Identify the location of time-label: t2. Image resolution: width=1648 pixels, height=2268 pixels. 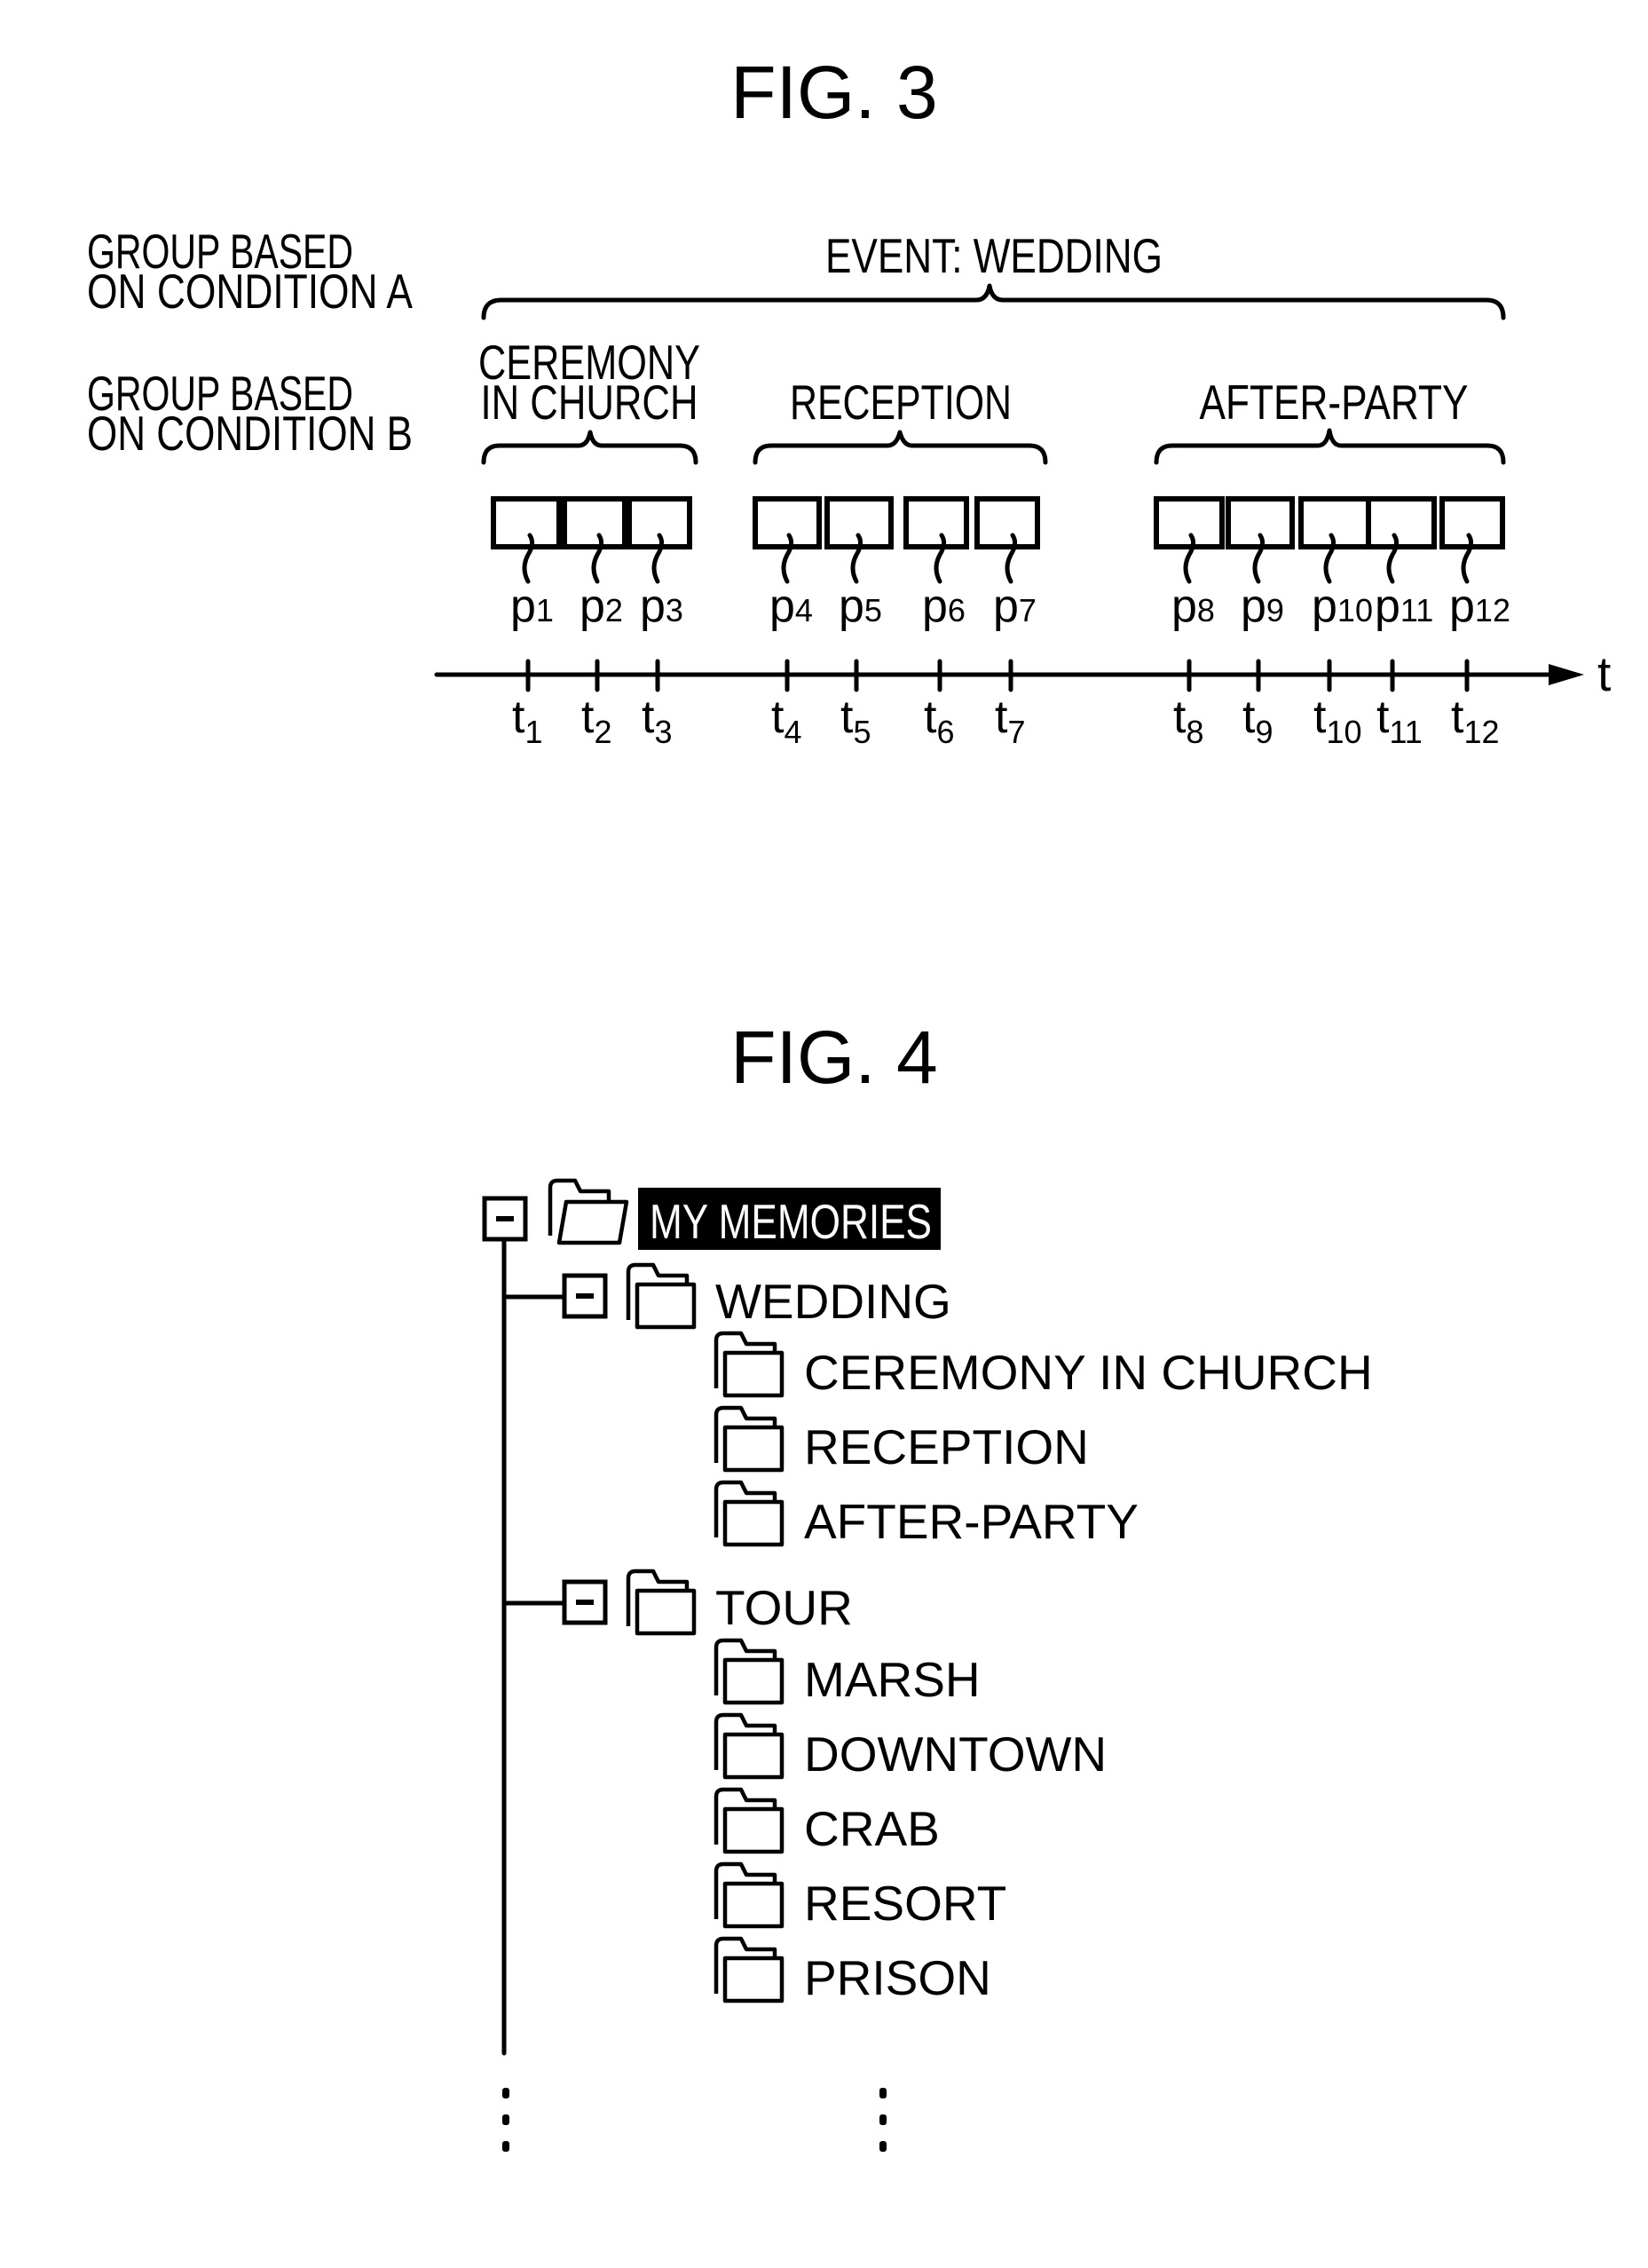
(596, 720).